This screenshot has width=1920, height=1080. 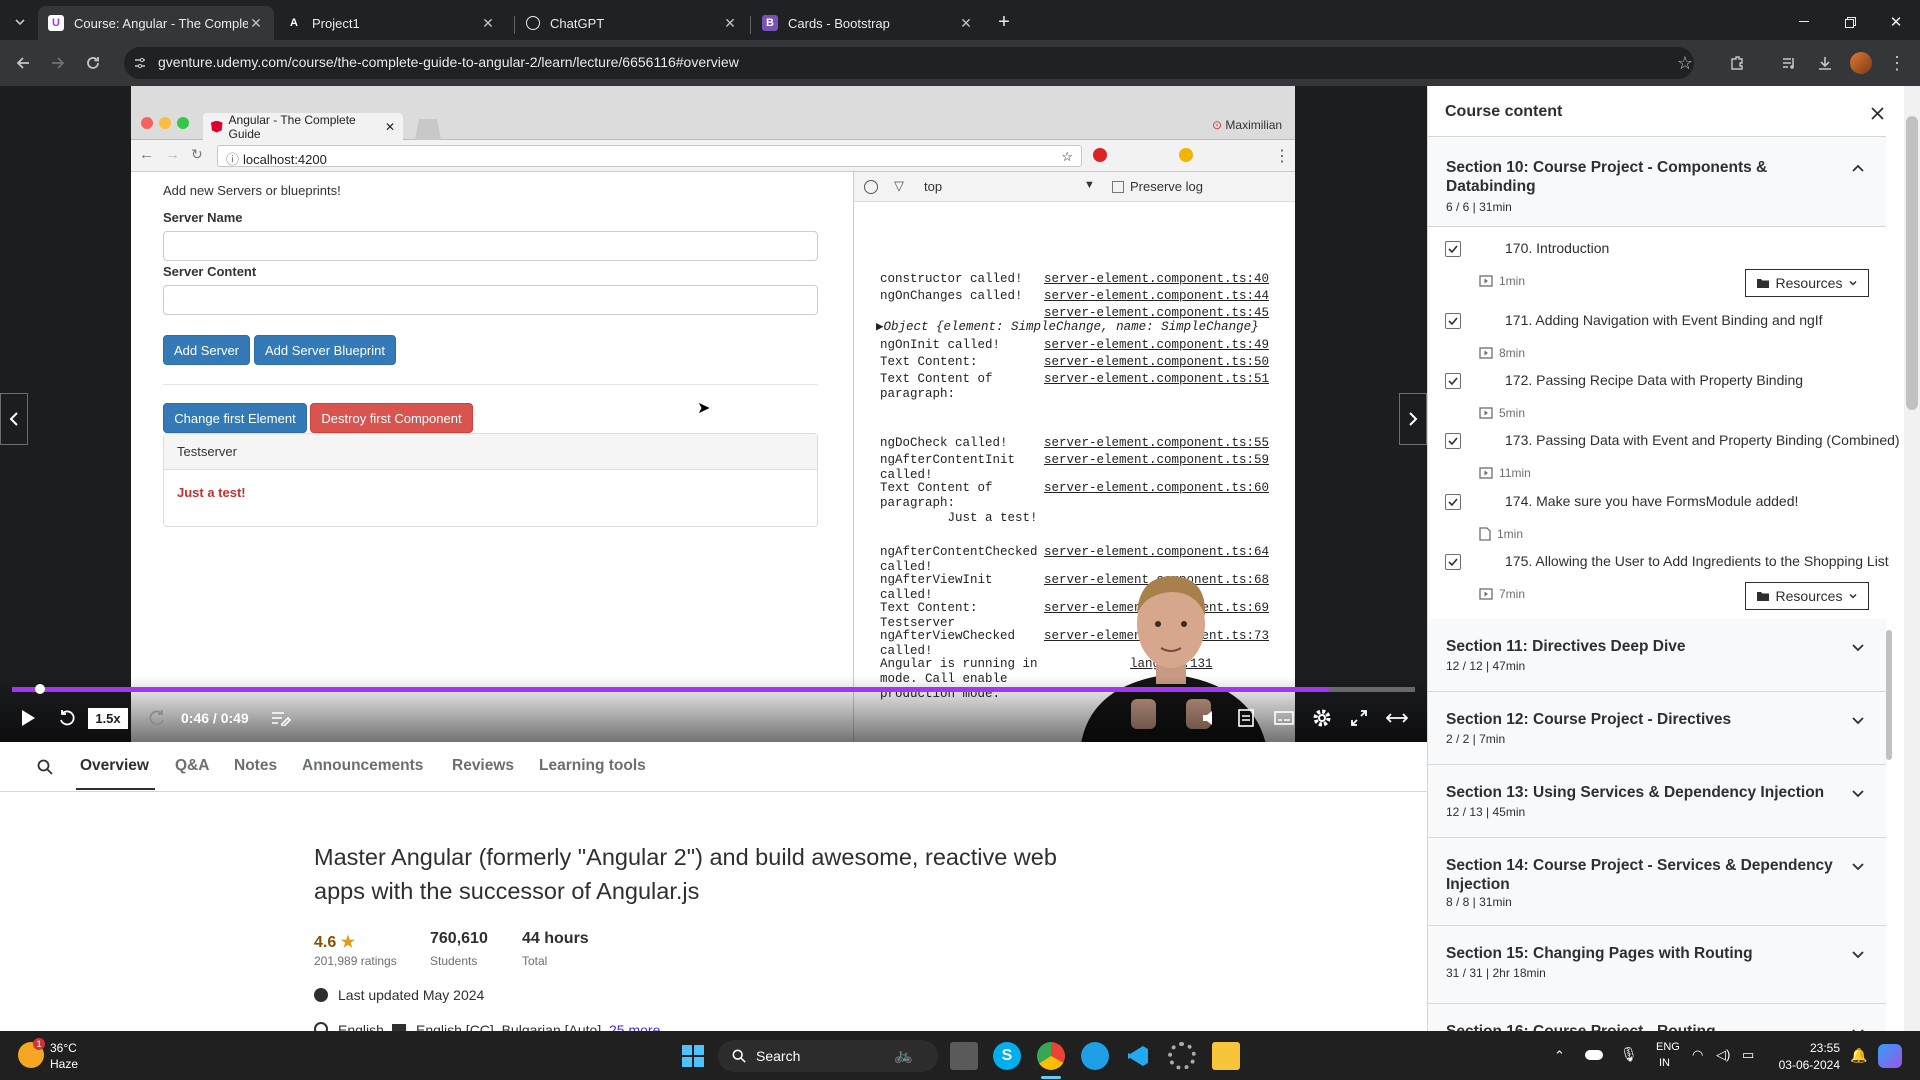 What do you see at coordinates (255, 766) in the screenshot?
I see `tab-notes: Notes` at bounding box center [255, 766].